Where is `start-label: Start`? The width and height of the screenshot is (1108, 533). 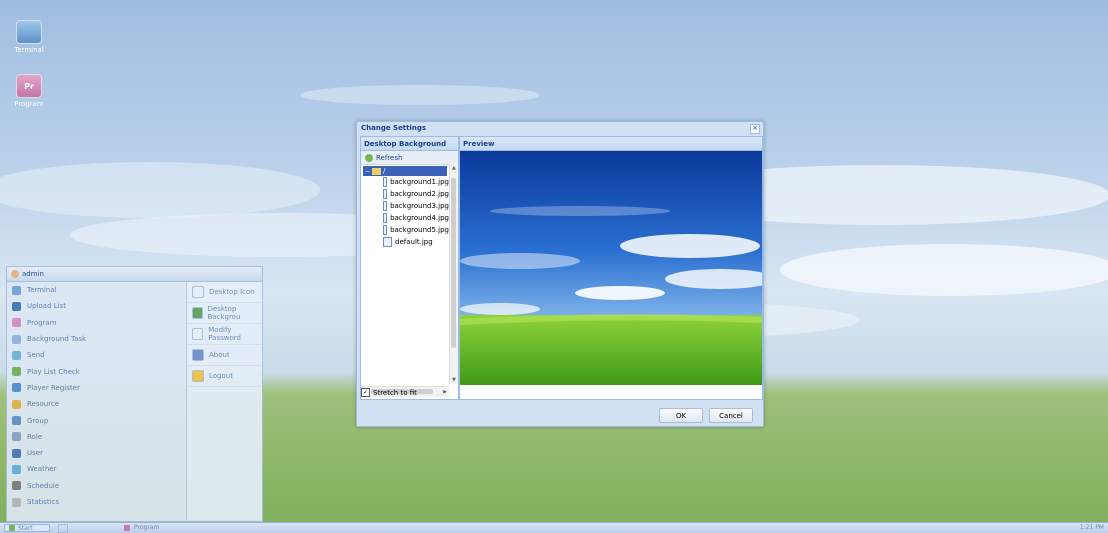 start-label: Start is located at coordinates (25, 528).